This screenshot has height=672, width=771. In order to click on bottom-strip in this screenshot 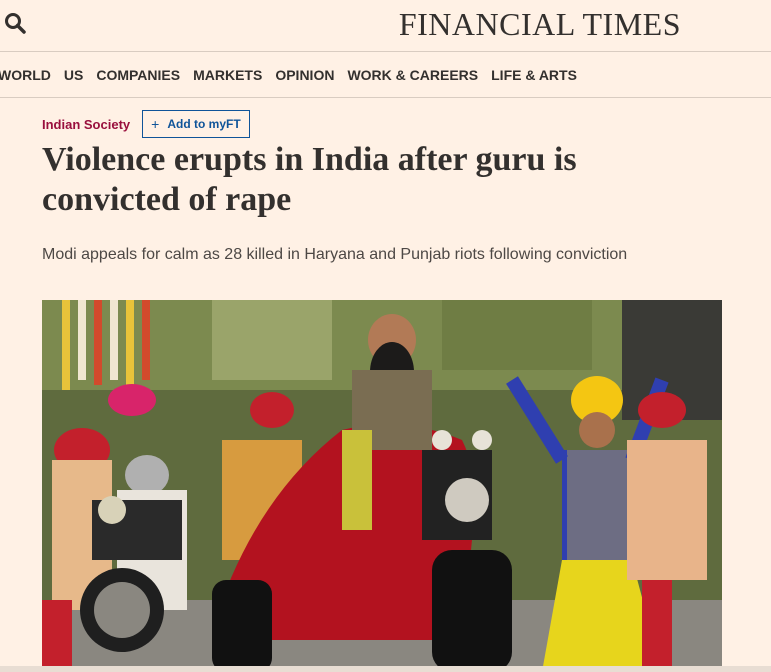, I will do `click(385, 669)`.